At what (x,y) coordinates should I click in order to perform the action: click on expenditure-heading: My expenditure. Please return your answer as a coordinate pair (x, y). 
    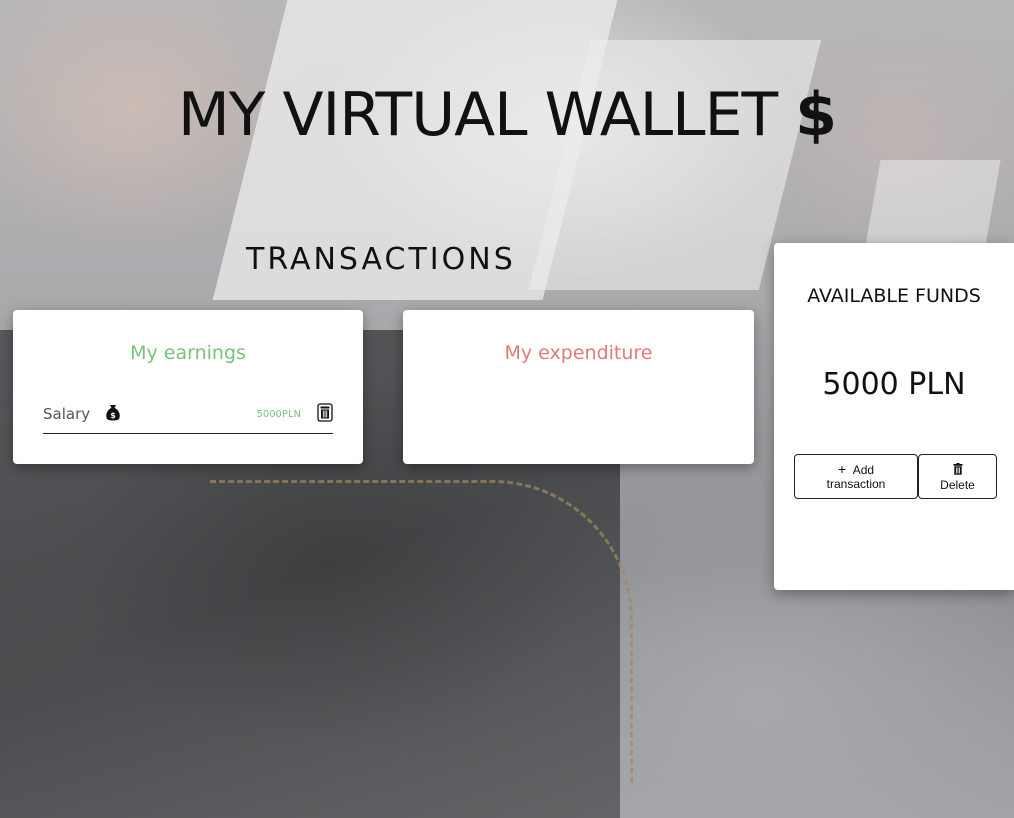
    Looking at the image, I should click on (578, 353).